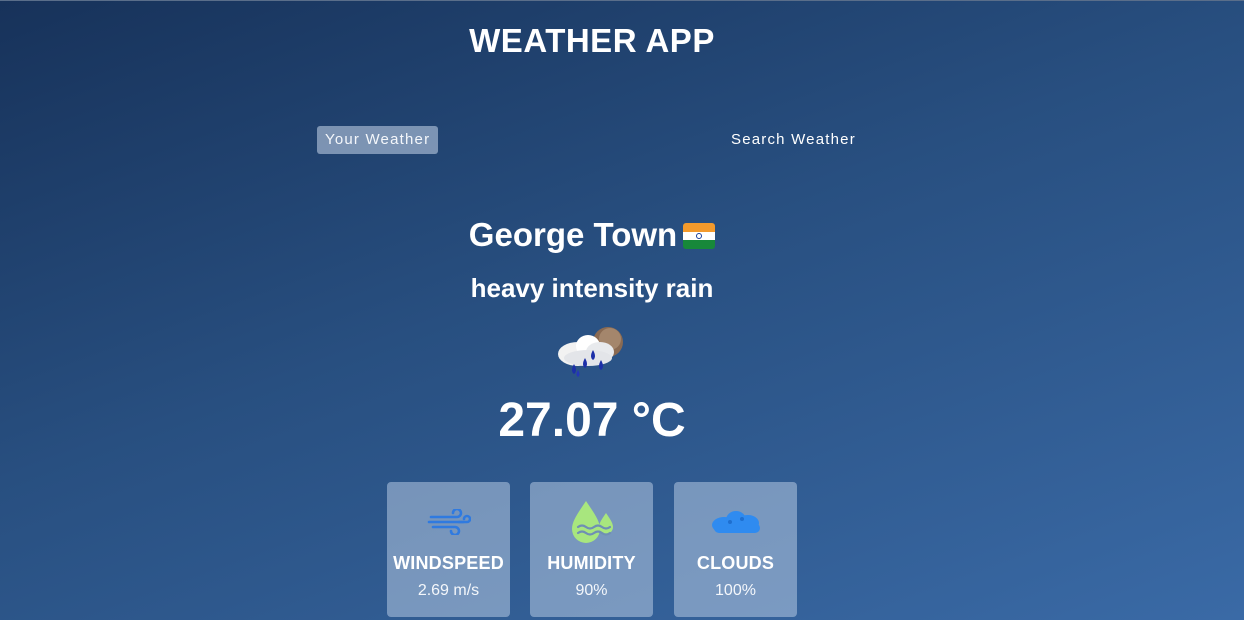 This screenshot has height=620, width=1244. What do you see at coordinates (735, 522) in the screenshot?
I see `cloud-icon` at bounding box center [735, 522].